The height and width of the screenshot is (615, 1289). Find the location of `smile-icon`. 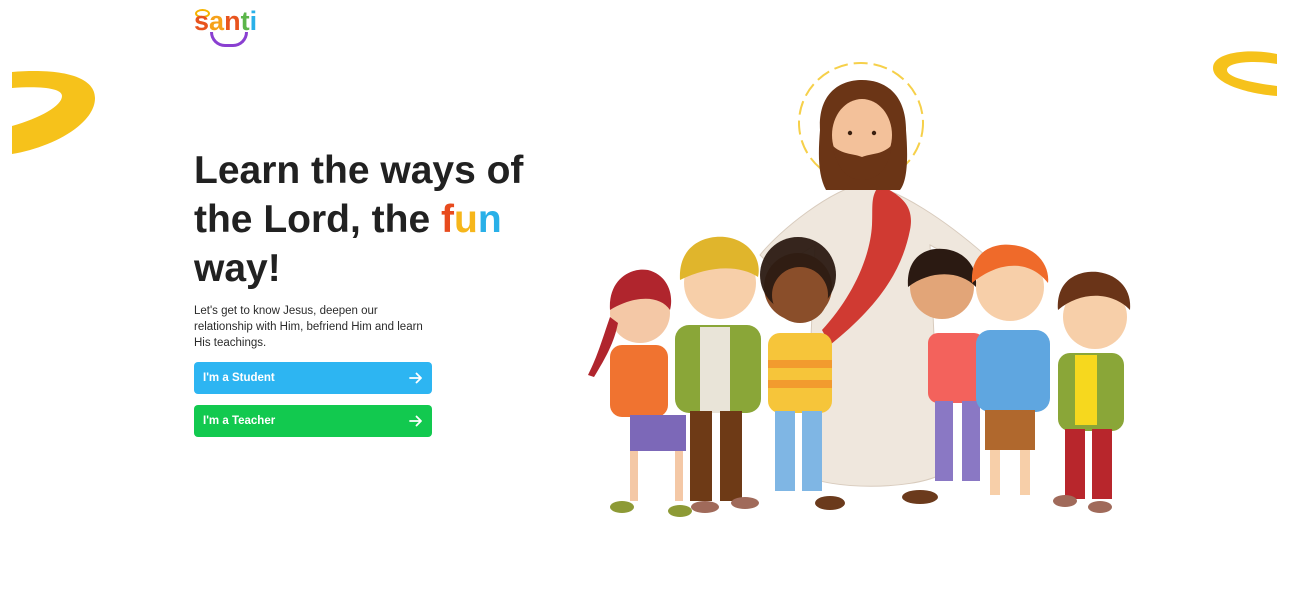

smile-icon is located at coordinates (229, 39).